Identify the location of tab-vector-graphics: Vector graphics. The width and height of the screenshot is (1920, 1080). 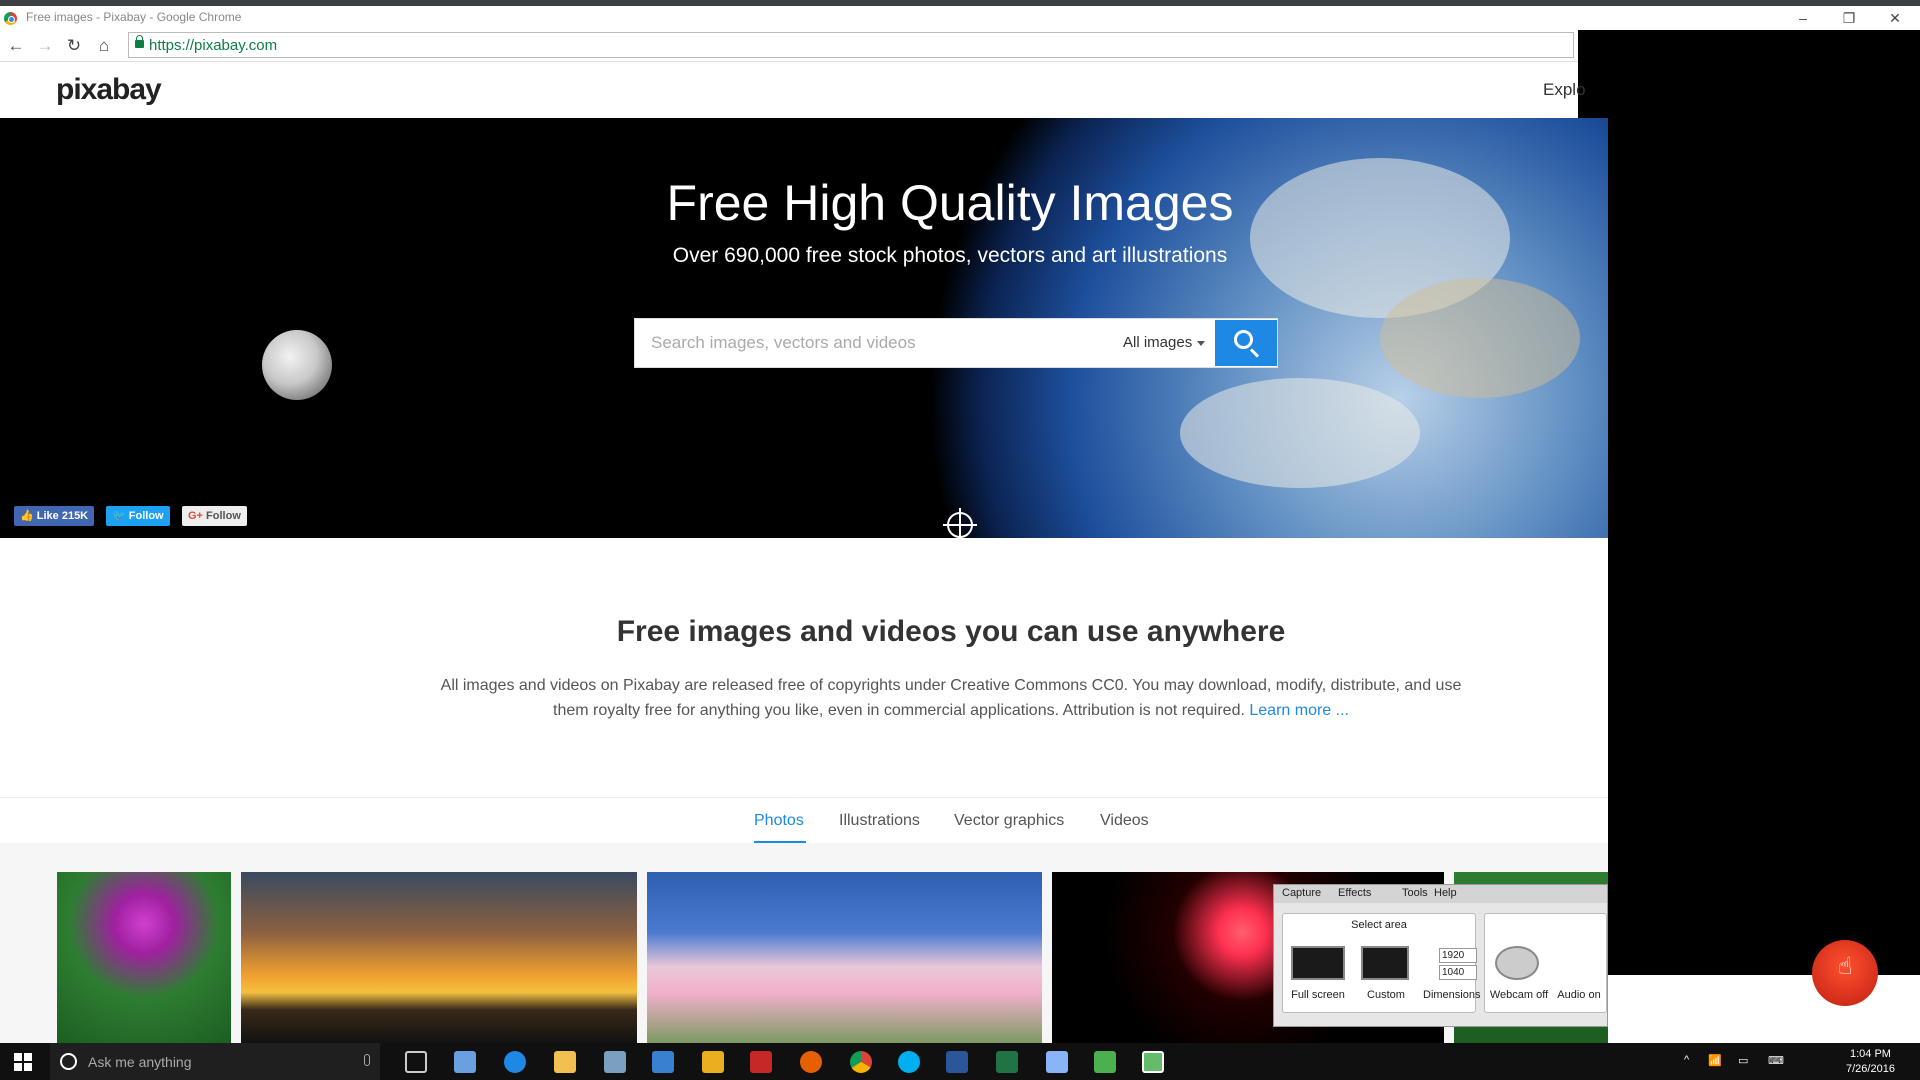
(1009, 821).